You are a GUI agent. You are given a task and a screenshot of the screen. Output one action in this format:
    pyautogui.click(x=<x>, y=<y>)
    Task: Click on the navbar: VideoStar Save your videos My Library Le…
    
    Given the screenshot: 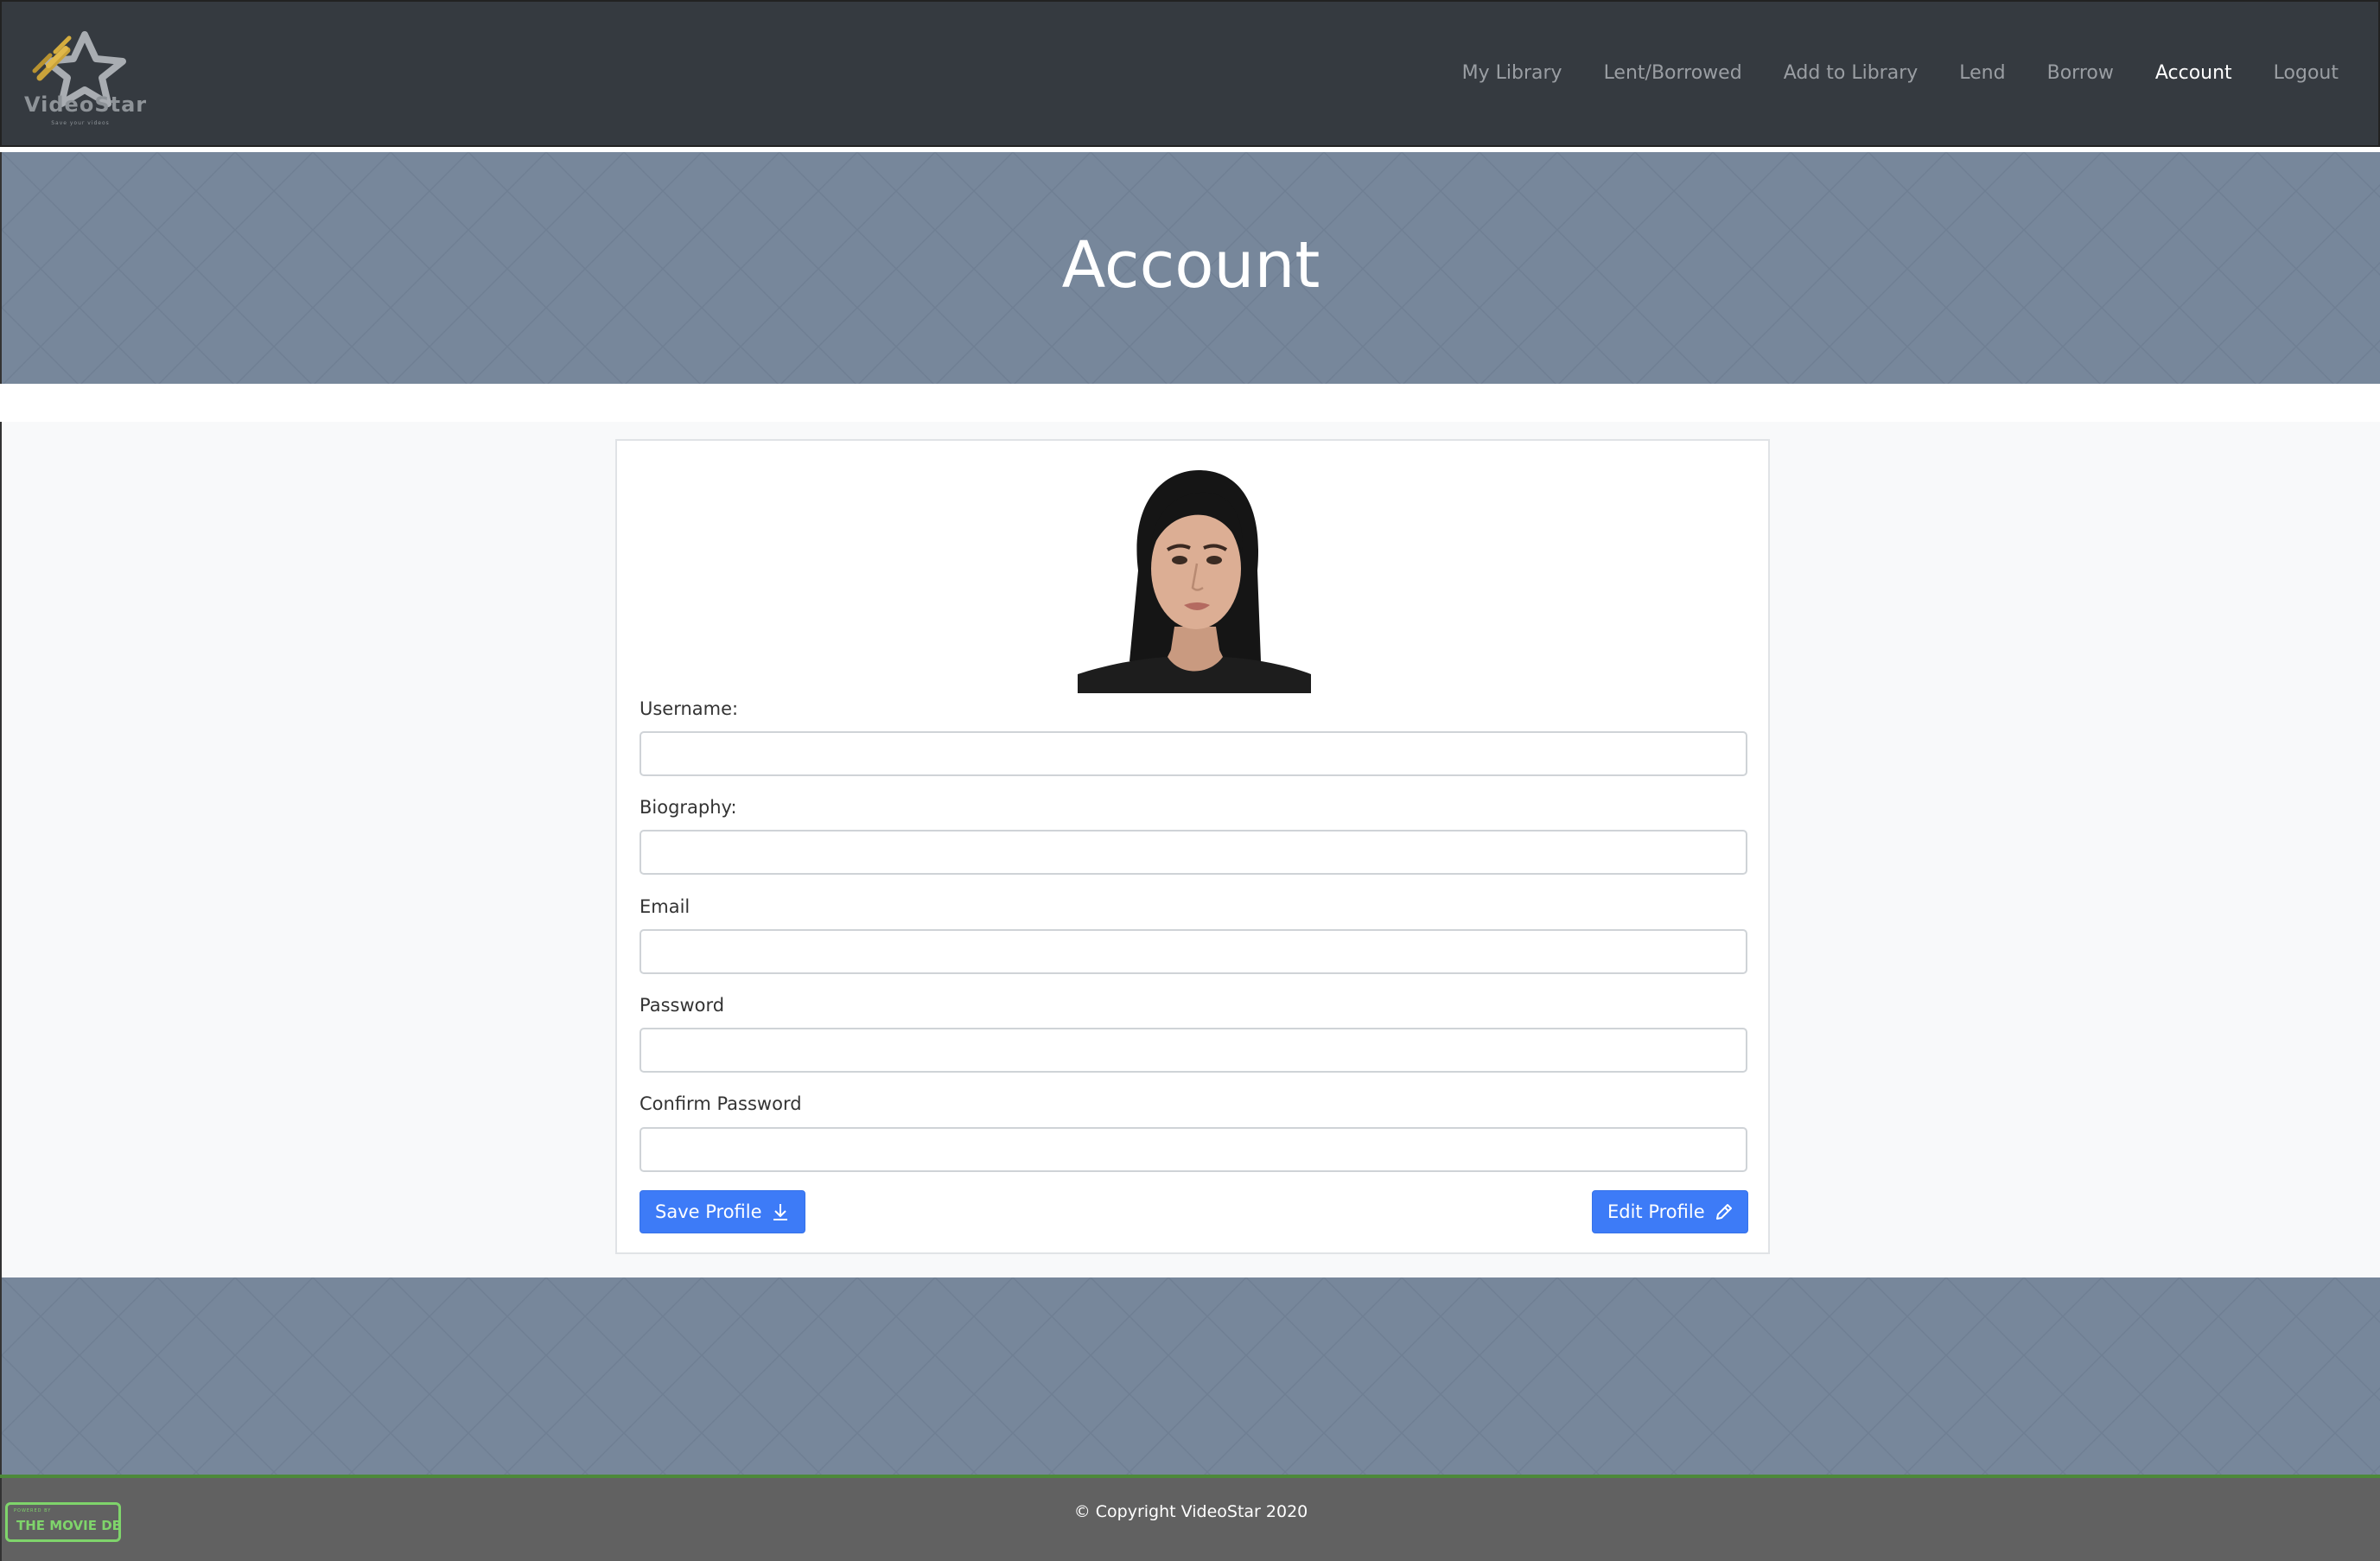 What is the action you would take?
    pyautogui.click(x=1190, y=73)
    